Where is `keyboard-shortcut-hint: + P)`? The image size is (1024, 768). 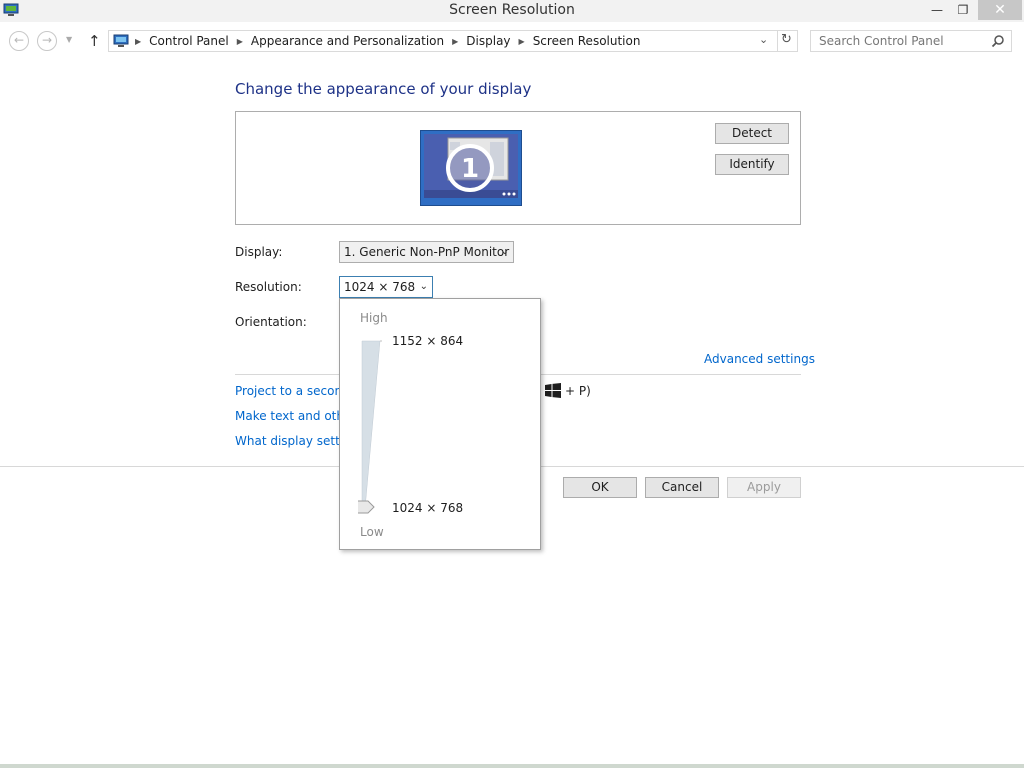
keyboard-shortcut-hint: + P) is located at coordinates (568, 390).